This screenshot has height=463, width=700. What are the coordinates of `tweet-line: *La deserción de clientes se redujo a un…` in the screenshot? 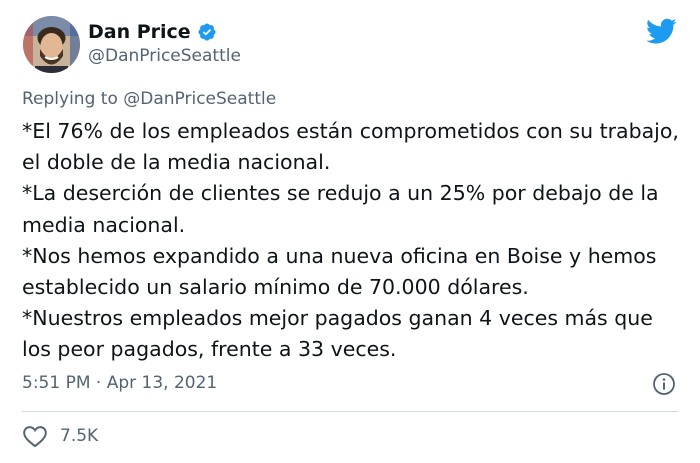 It's located at (340, 209).